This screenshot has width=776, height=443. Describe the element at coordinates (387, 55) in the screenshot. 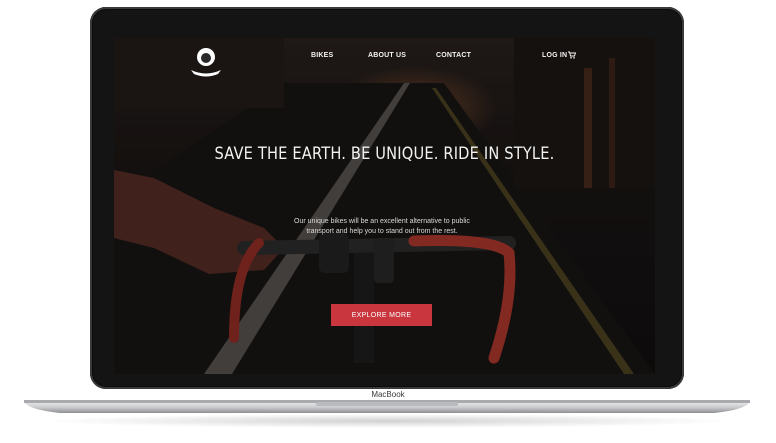

I see `nav-about-link: ABOUT US` at that location.